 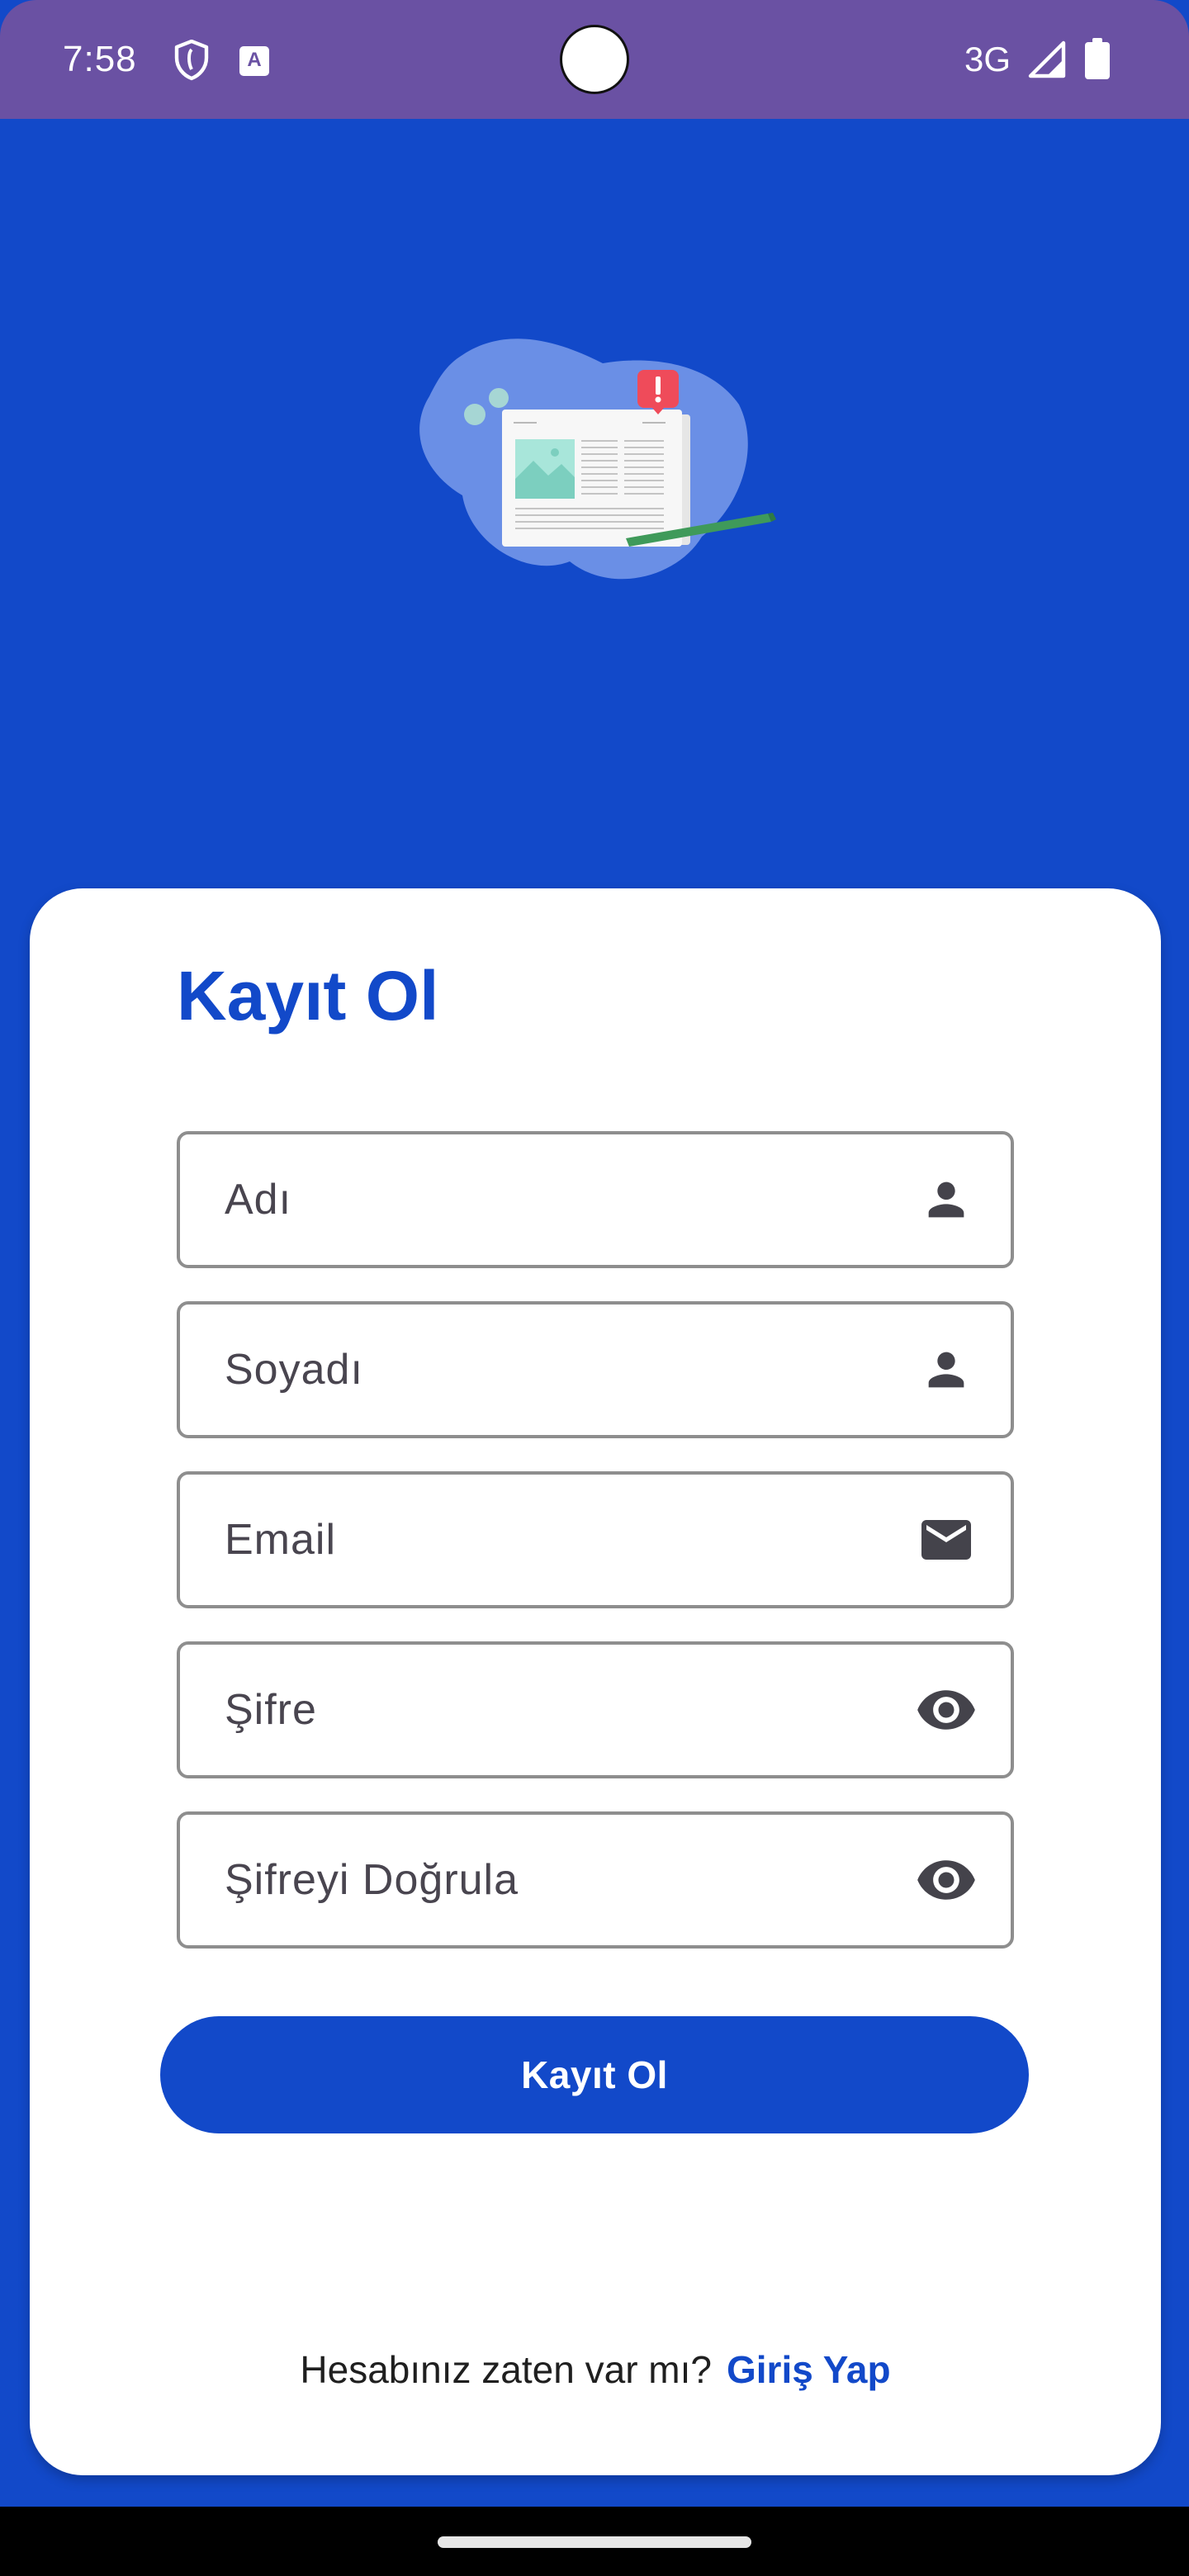 I want to click on signal-icon, so click(x=1047, y=59).